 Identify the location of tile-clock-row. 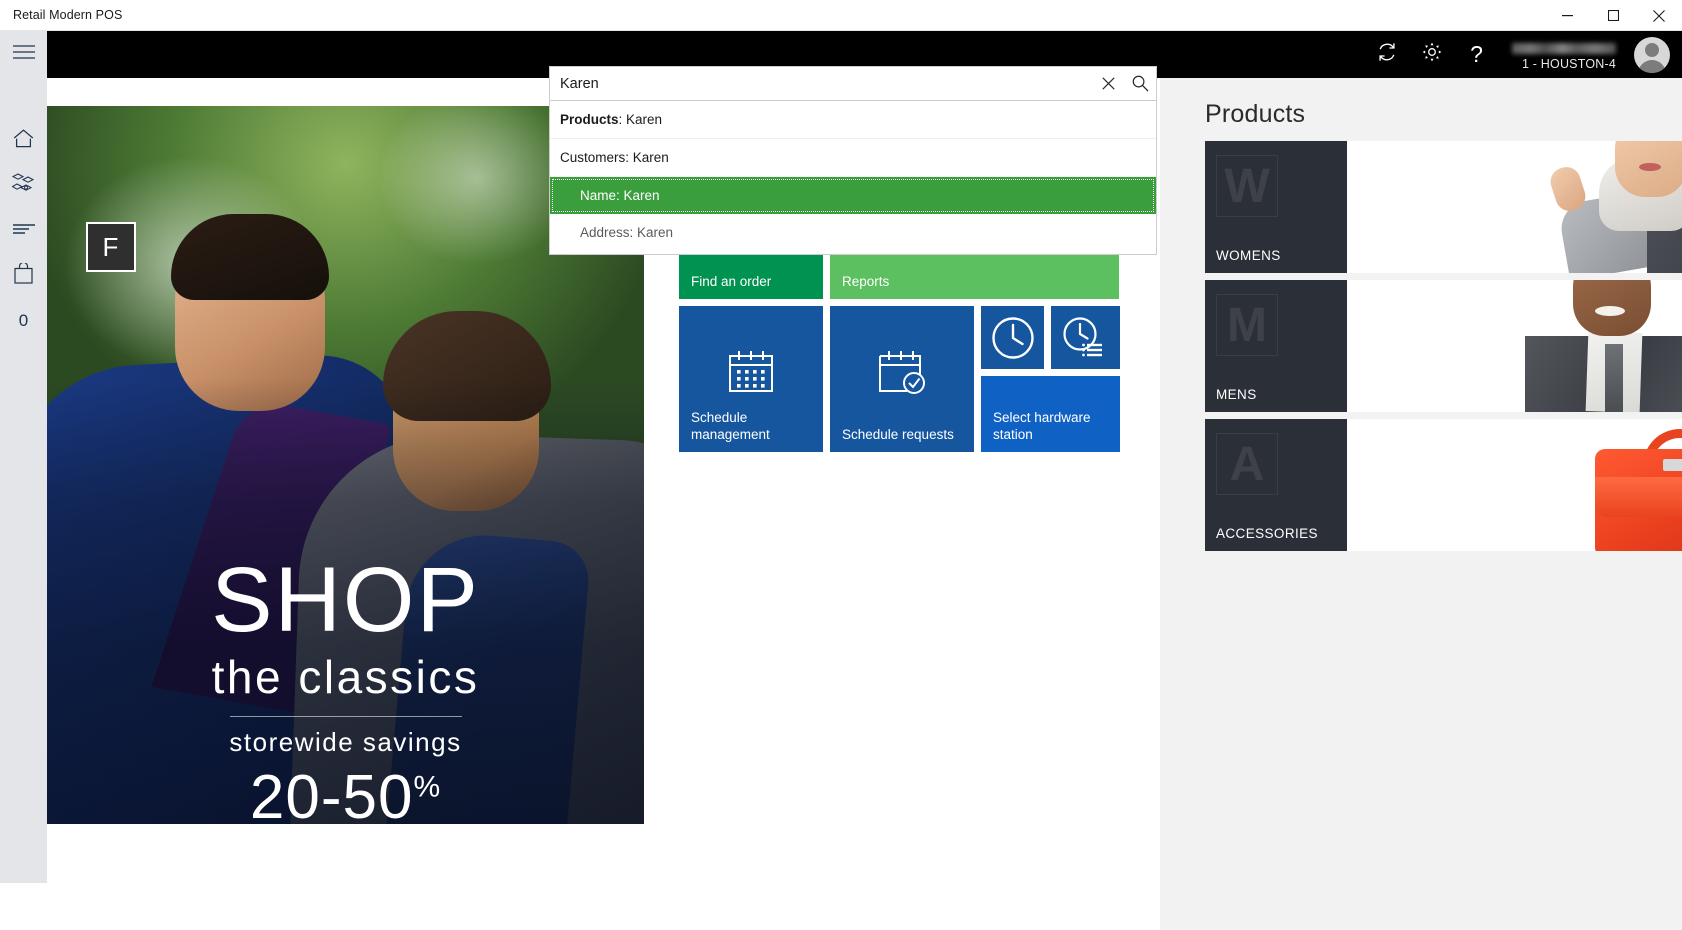
(1067, 337).